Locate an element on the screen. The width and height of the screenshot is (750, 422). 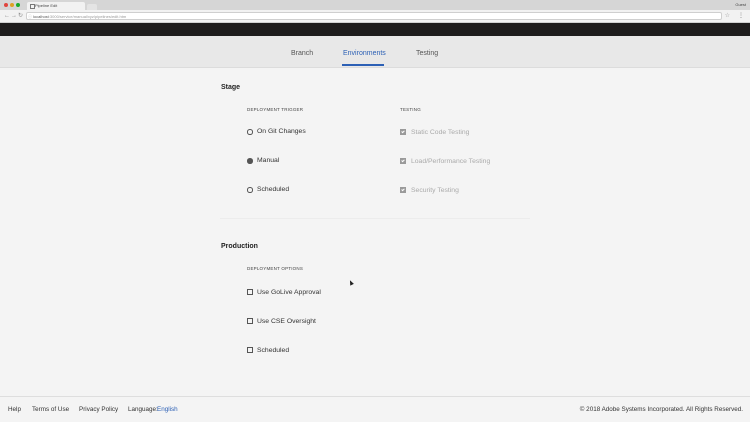
production-title: Production is located at coordinates (239, 246).